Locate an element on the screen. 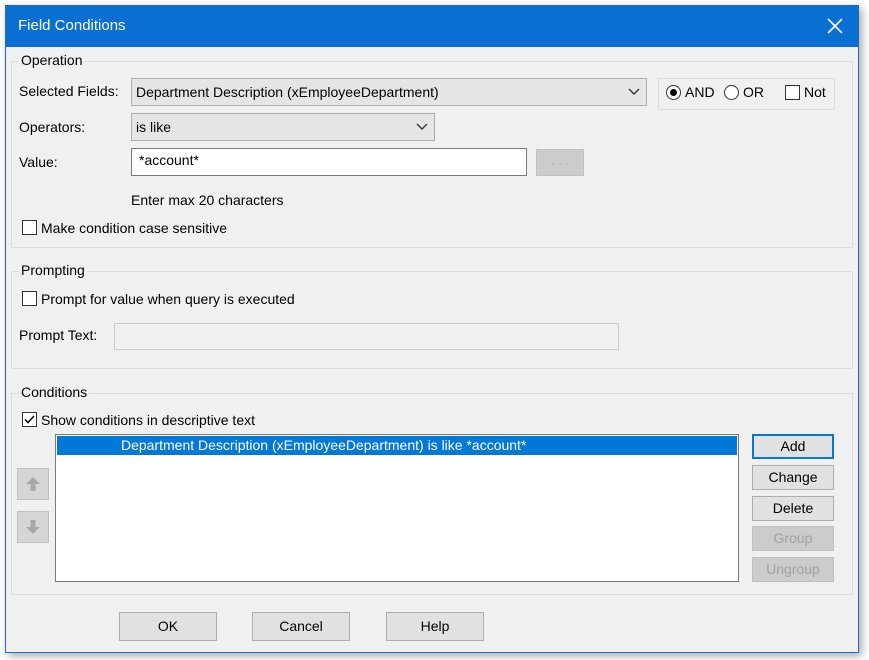 The height and width of the screenshot is (660, 869). window-title: Field Conditions is located at coordinates (72, 25).